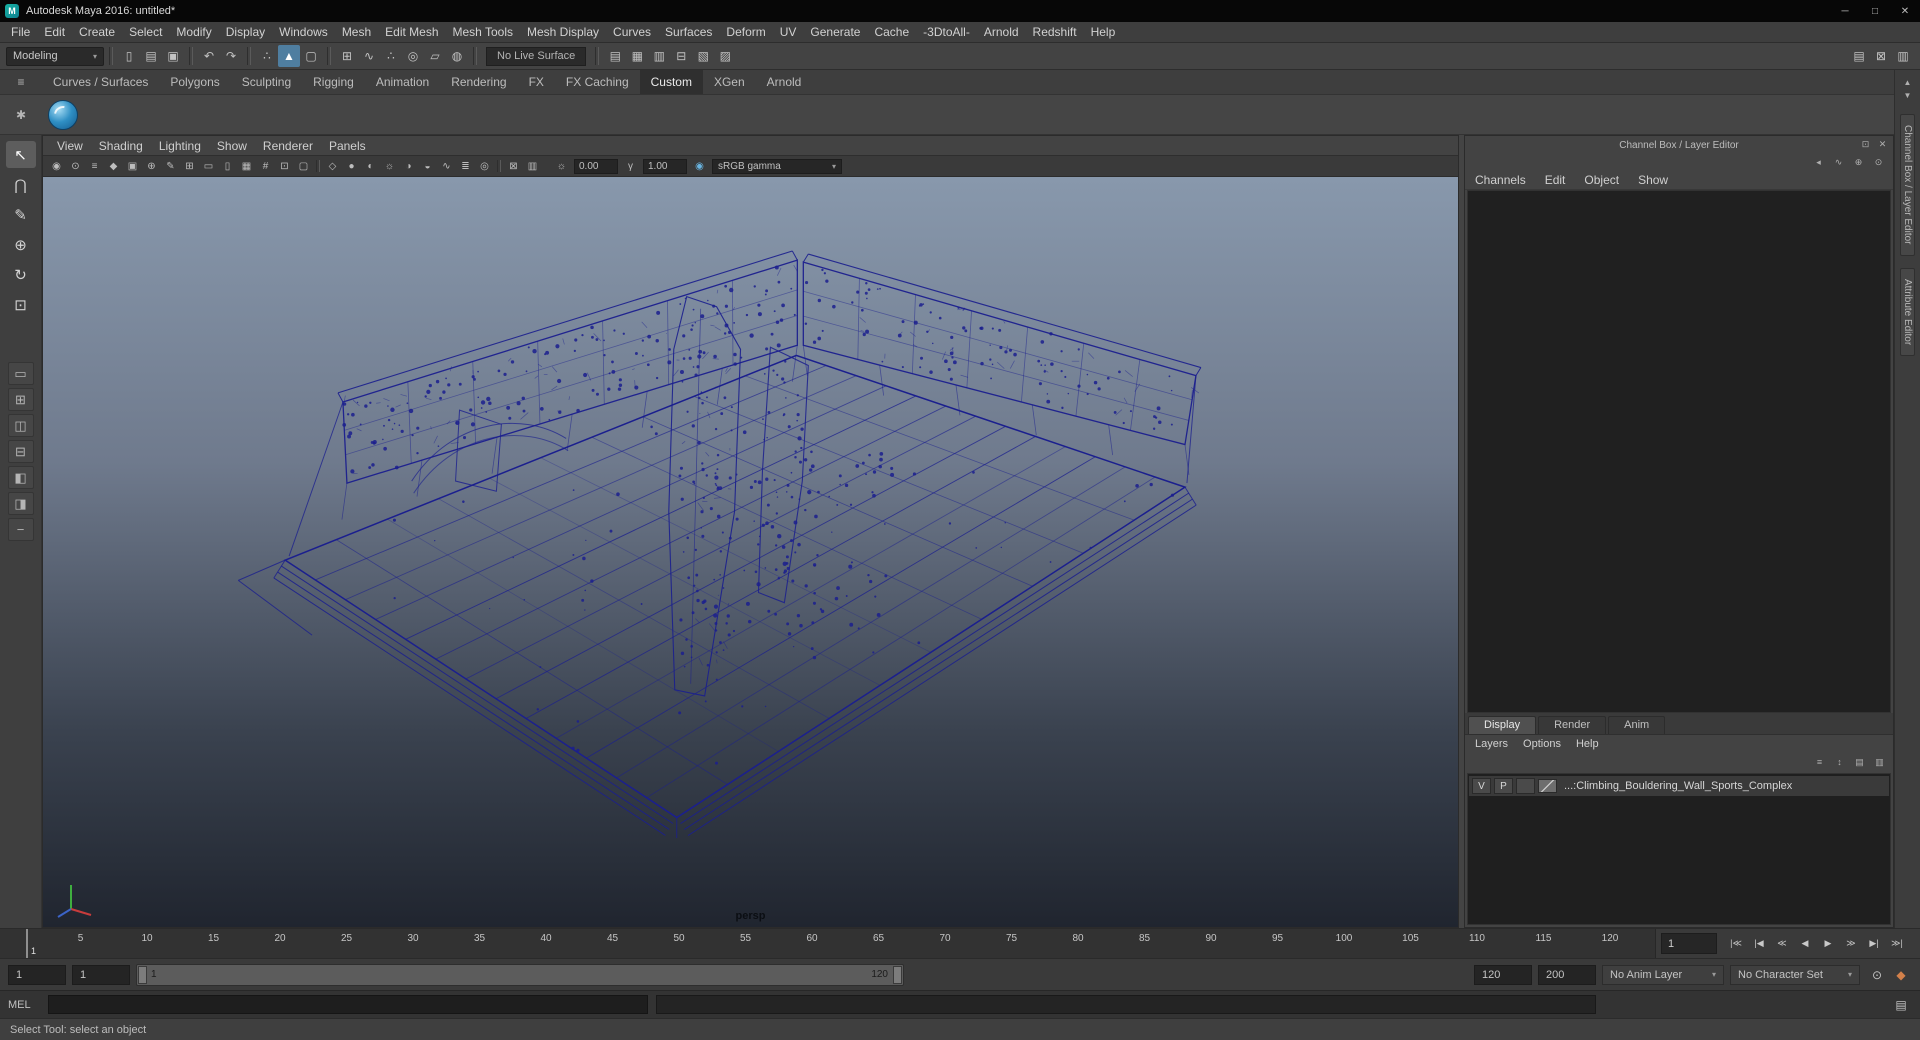  Describe the element at coordinates (1795, 974) in the screenshot. I see `character-set-dropdown: No Character Set ▾` at that location.